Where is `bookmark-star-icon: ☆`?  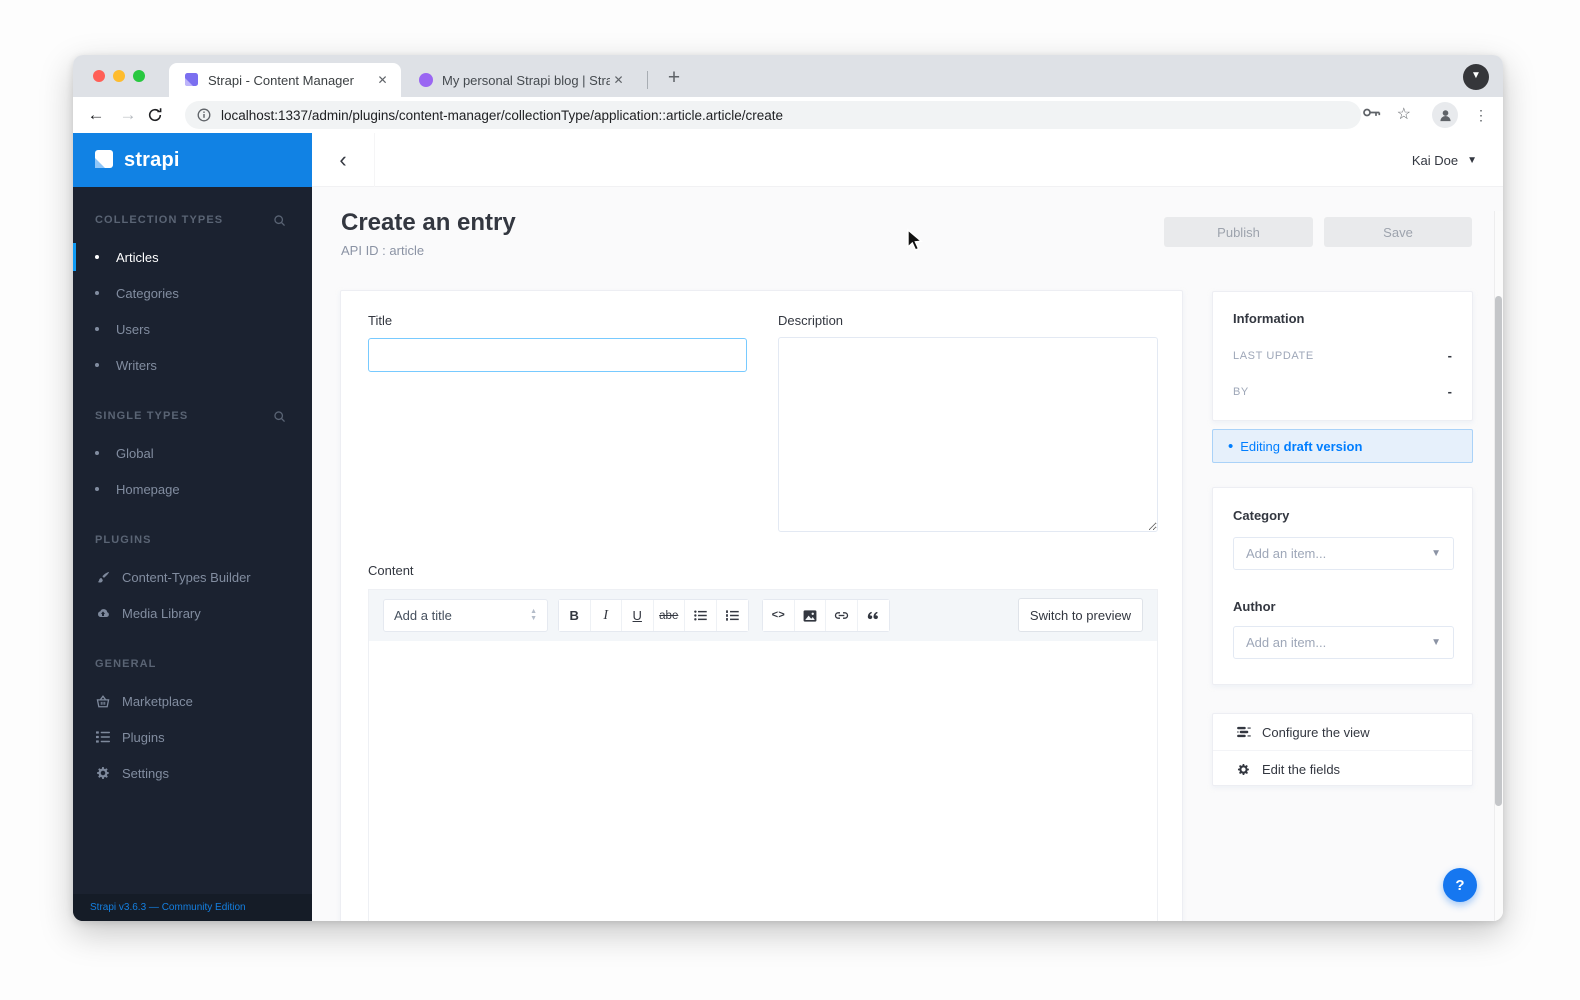
bookmark-star-icon: ☆ is located at coordinates (1404, 114).